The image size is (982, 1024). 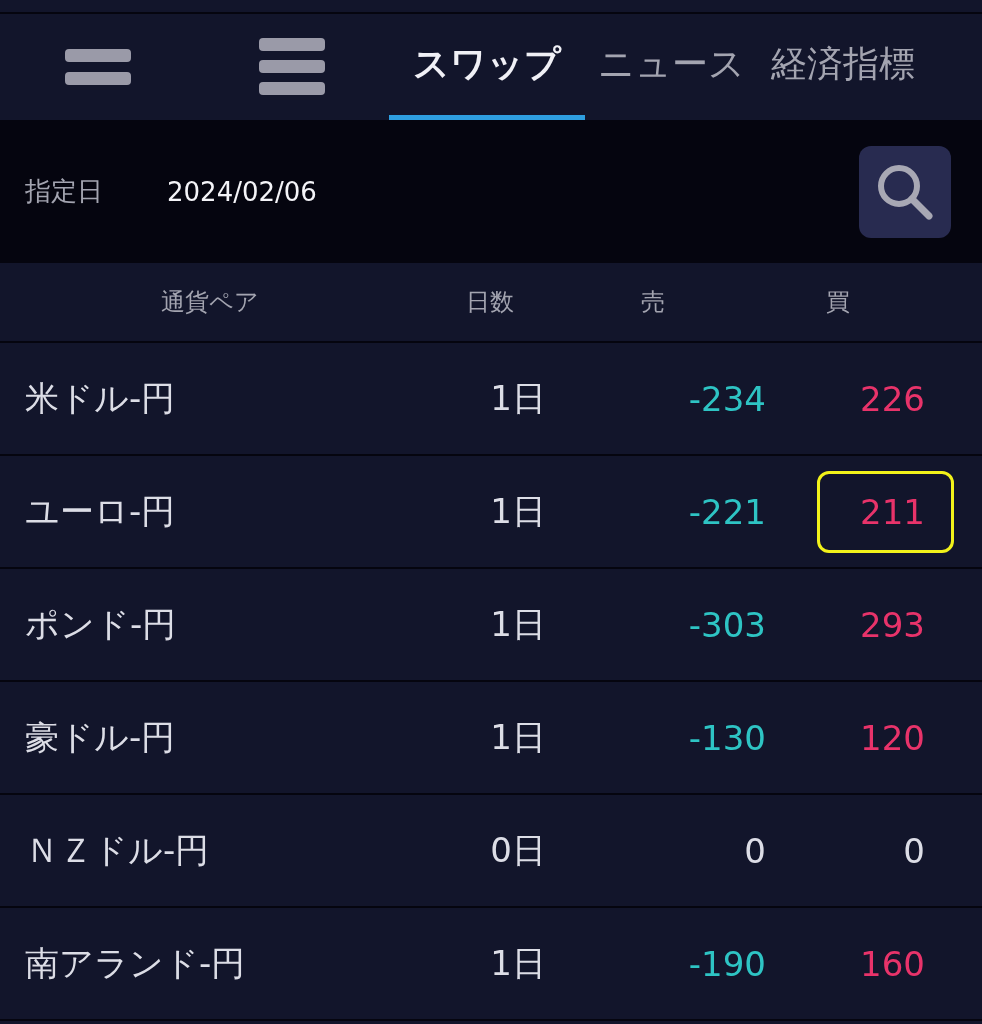 What do you see at coordinates (905, 191) in the screenshot?
I see `search-button` at bounding box center [905, 191].